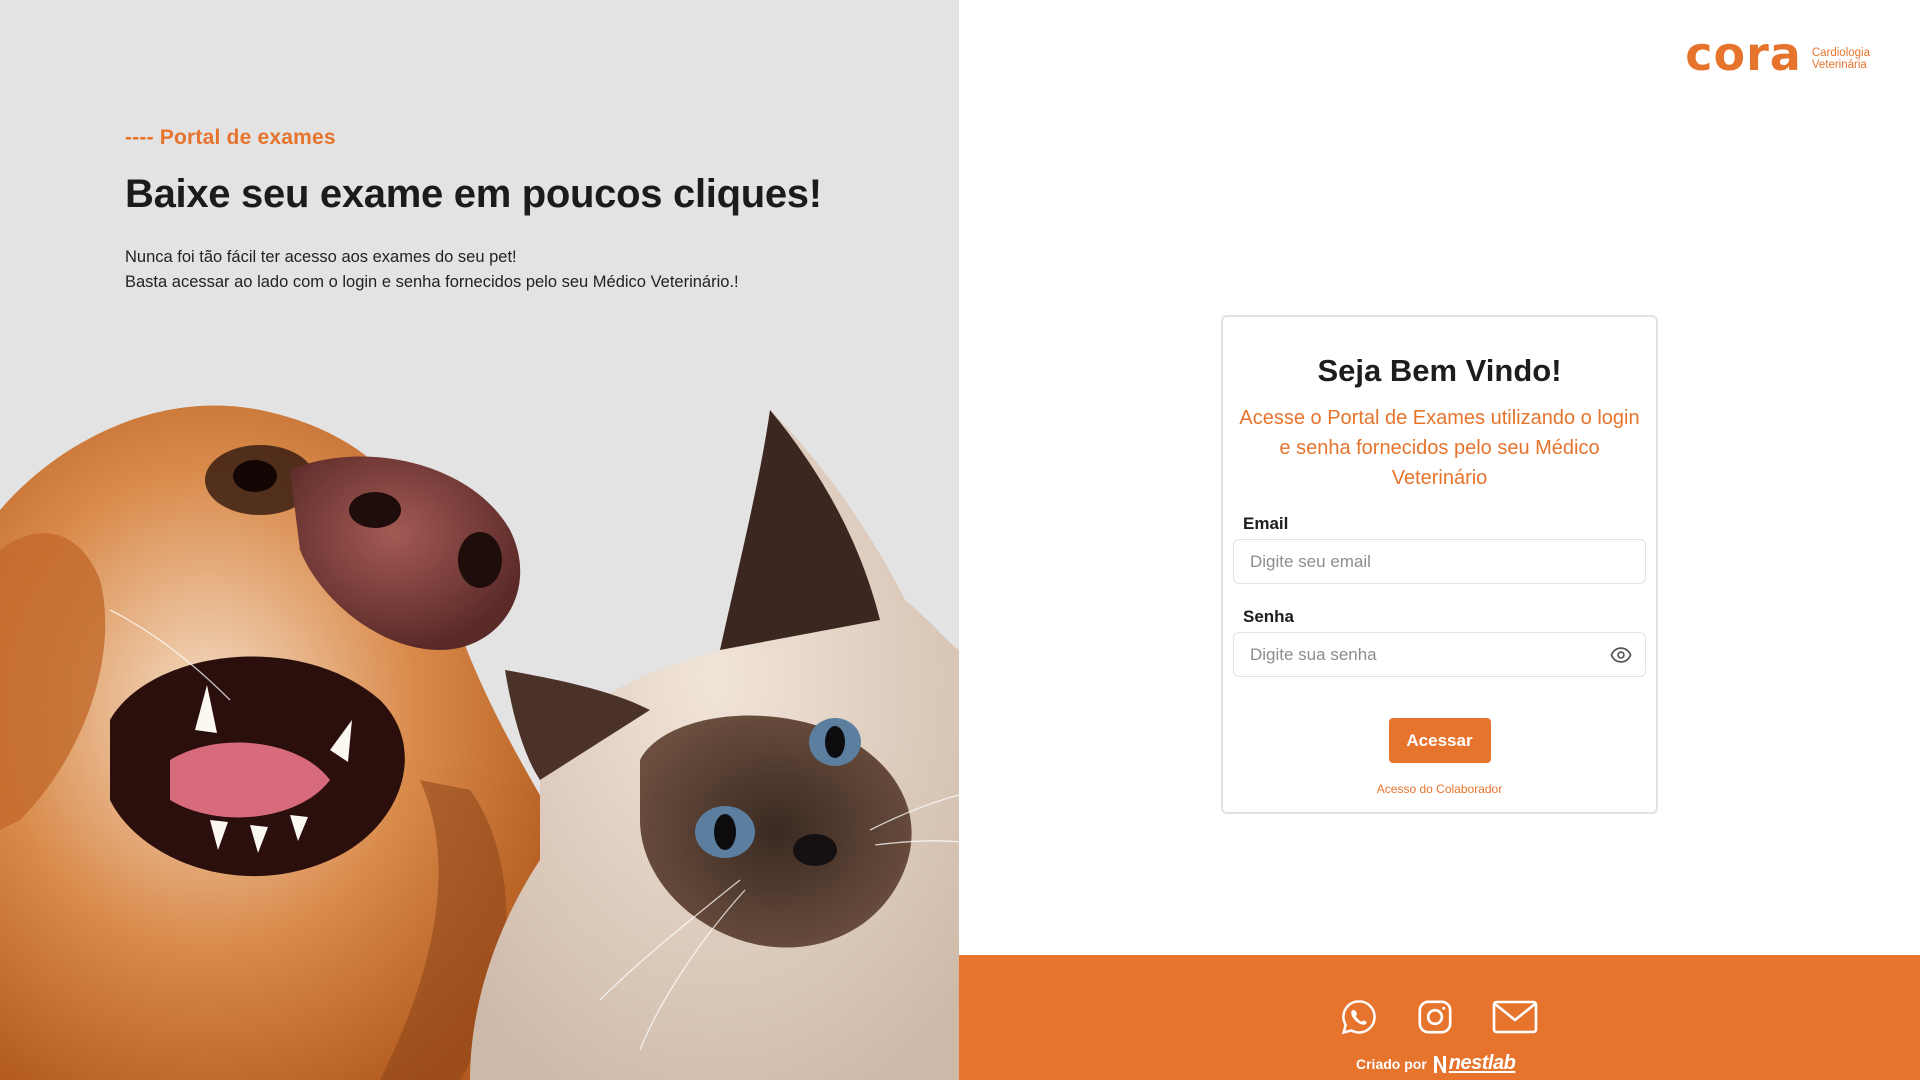  I want to click on password-label: Senha, so click(1269, 616).